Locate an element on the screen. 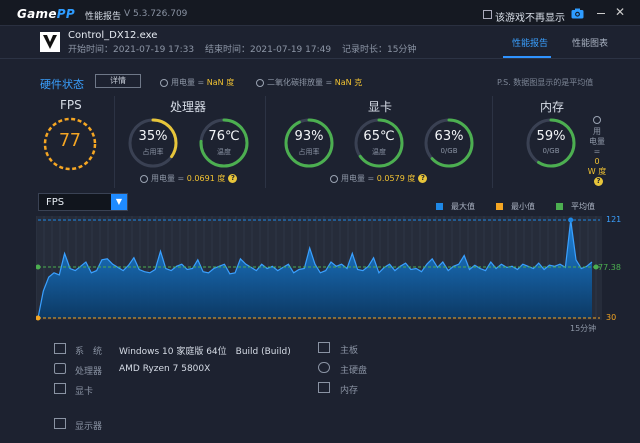 The width and height of the screenshot is (640, 443). harddisk-icon is located at coordinates (324, 367).